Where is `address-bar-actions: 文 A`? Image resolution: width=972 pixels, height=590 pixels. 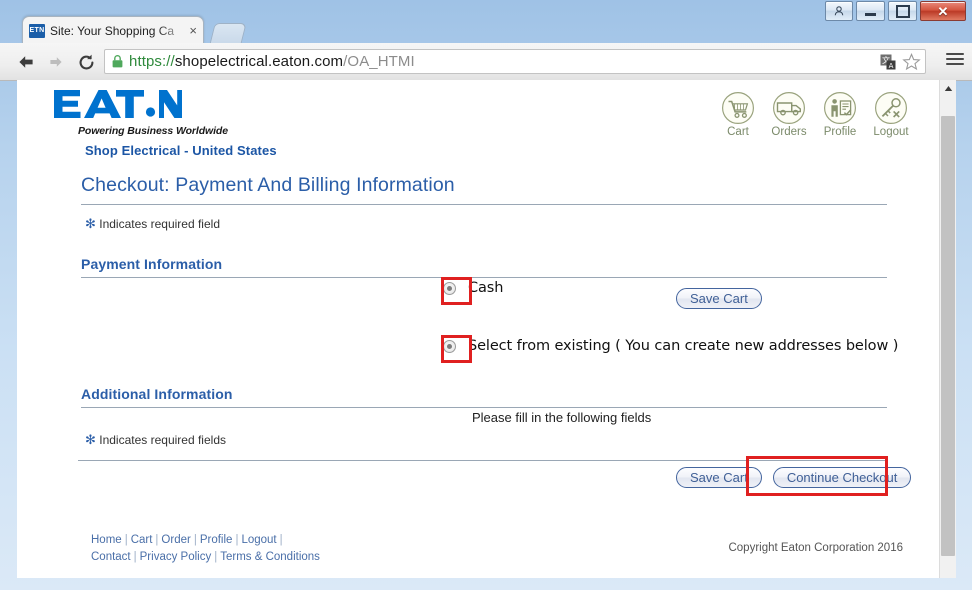
address-bar-actions: 文 A is located at coordinates (900, 62).